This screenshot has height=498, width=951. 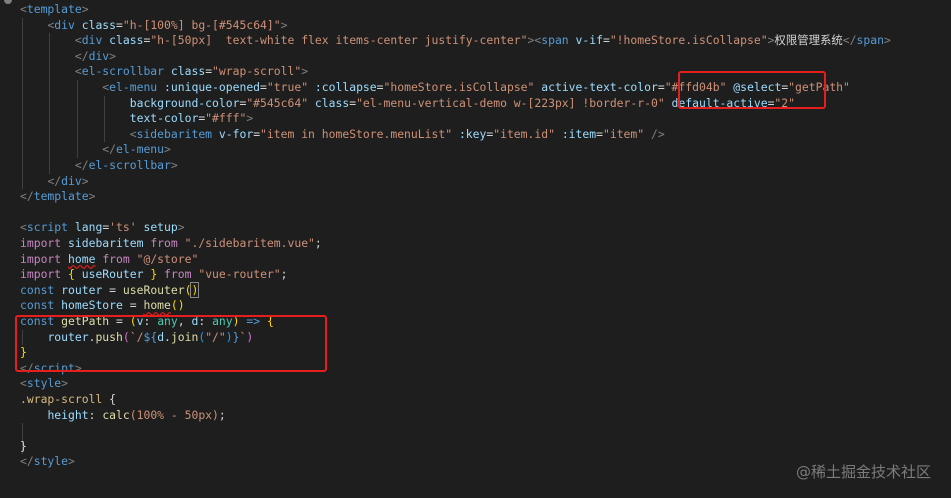 What do you see at coordinates (106, 243) in the screenshot?
I see `code-token: sidebaritem` at bounding box center [106, 243].